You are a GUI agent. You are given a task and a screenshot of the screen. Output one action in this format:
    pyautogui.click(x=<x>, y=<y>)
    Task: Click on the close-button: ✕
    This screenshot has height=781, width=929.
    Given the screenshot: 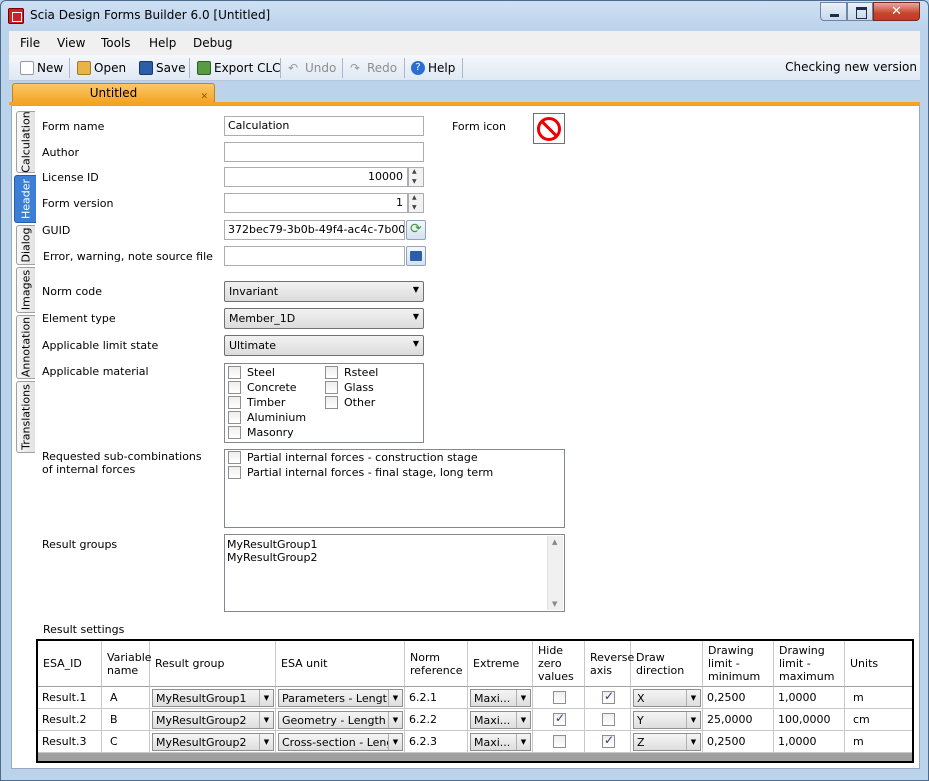 What is the action you would take?
    pyautogui.click(x=896, y=11)
    